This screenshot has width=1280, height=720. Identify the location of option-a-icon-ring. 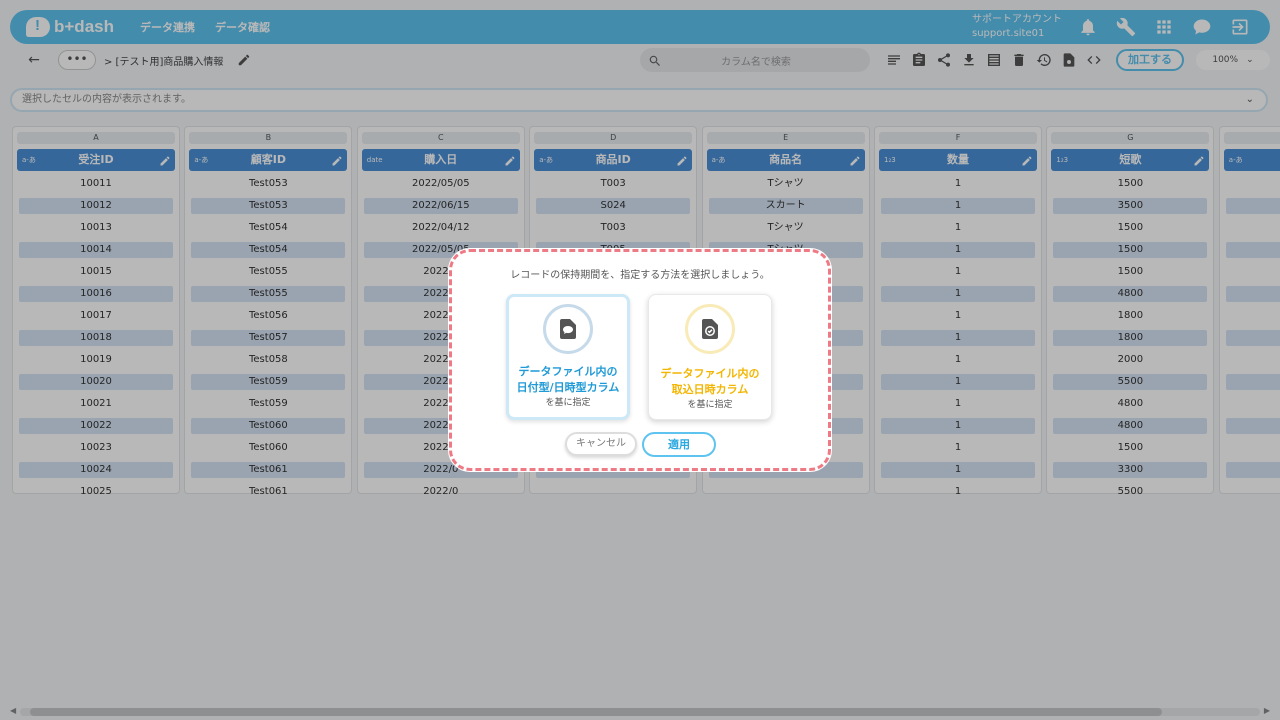
(568, 329).